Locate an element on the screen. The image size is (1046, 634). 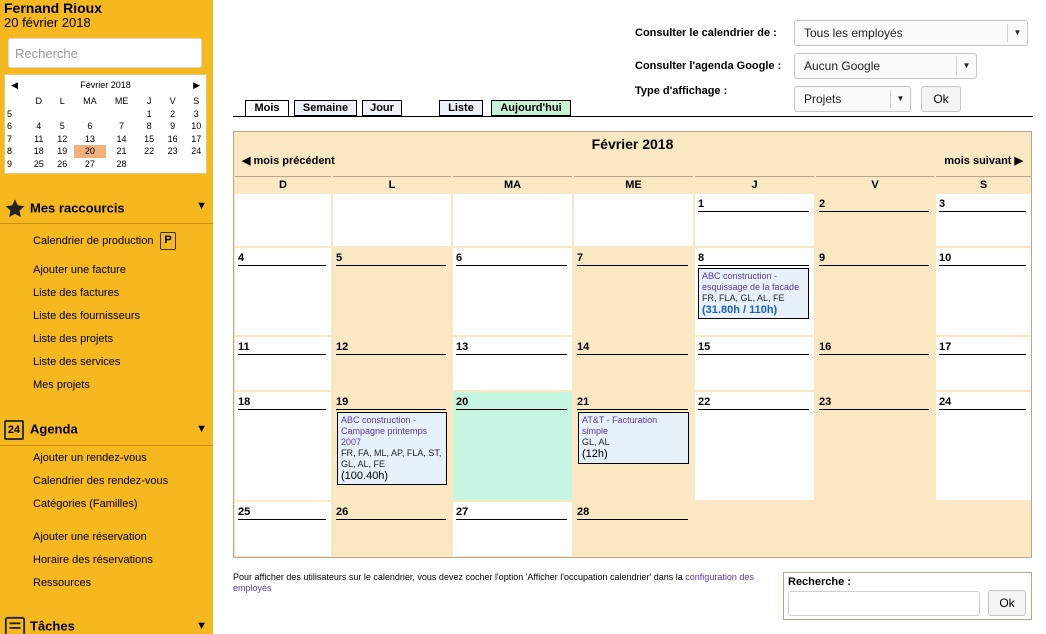
calendar-of-select: Tous les employés ▼ is located at coordinates (911, 33).